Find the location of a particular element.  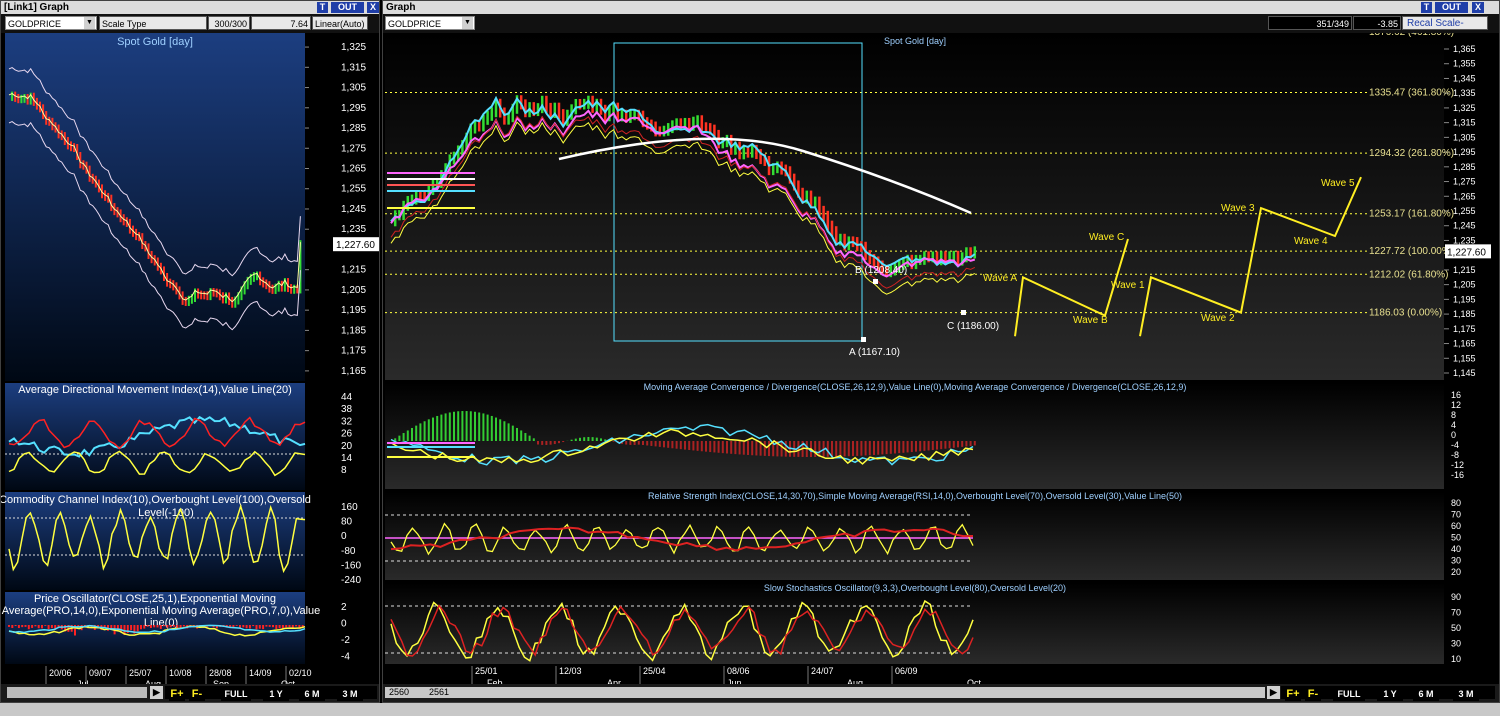

po-tick: 0 is located at coordinates (344, 624).